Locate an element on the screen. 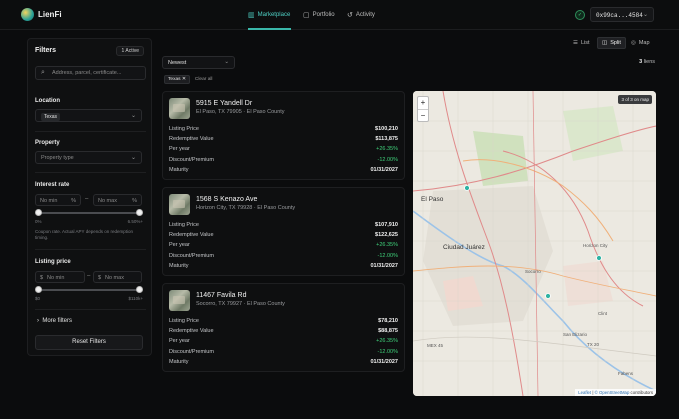 The image size is (679, 419). row-value: 01/31/2027 is located at coordinates (384, 362).